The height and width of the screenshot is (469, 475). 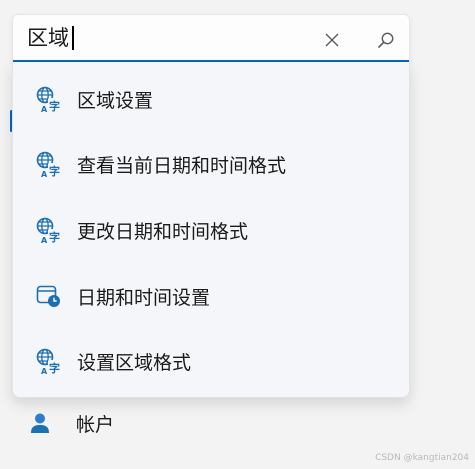 I want to click on suggestion-region-settings: 字 A 区域设置, so click(x=211, y=99).